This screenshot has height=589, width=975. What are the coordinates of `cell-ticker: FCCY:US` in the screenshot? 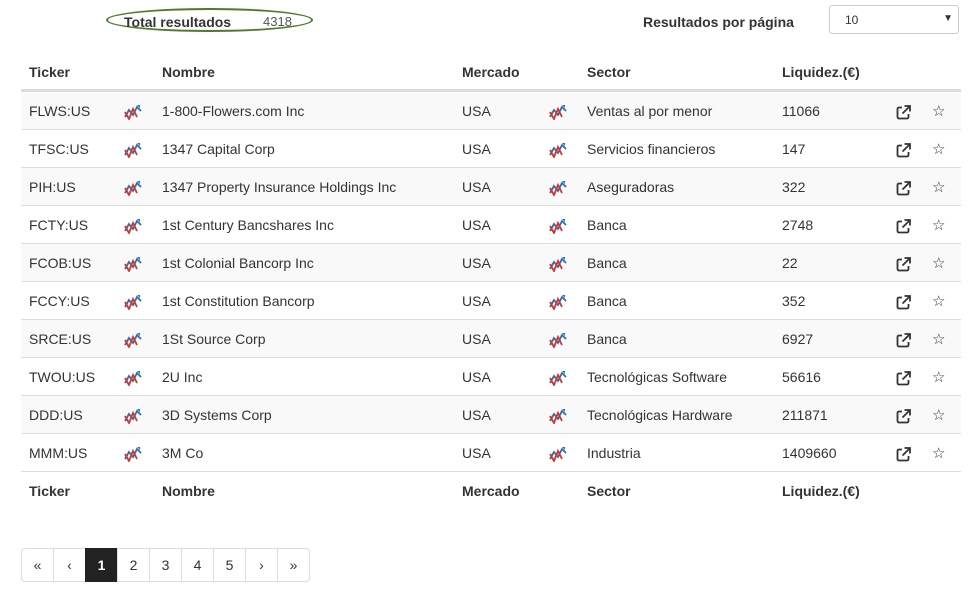 It's located at (59, 301).